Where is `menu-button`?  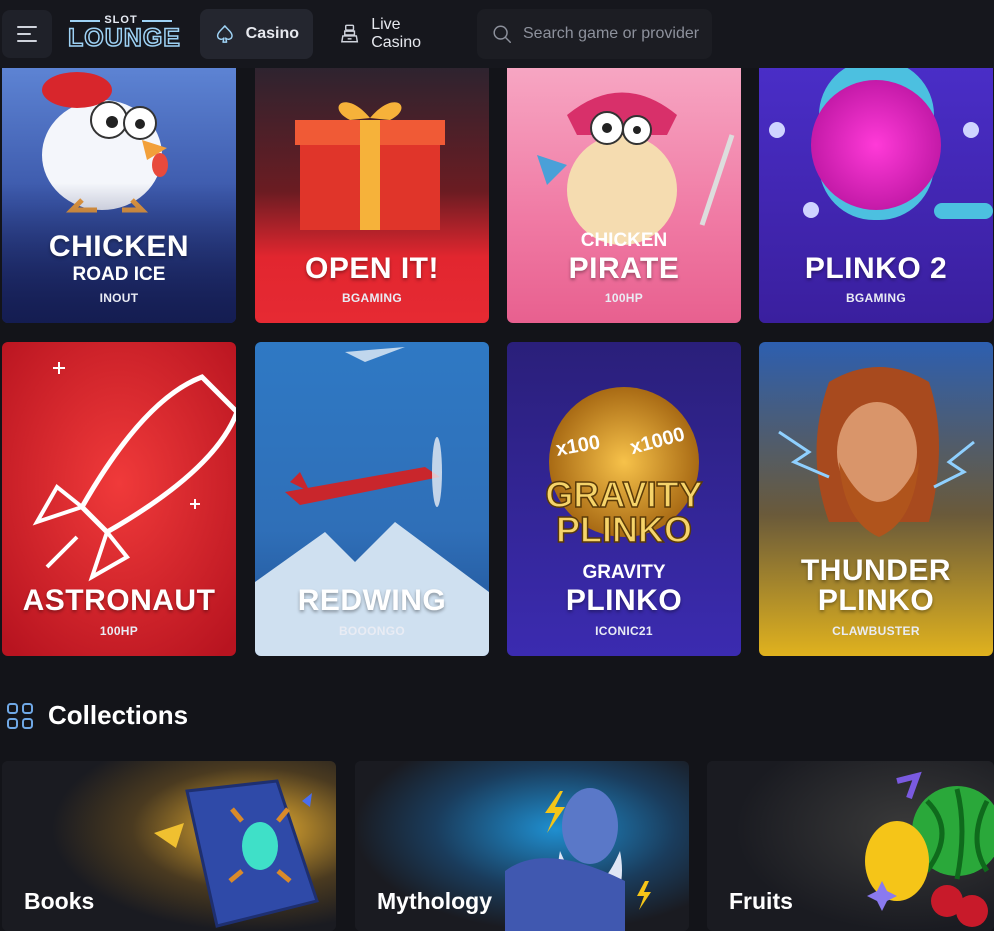 menu-button is located at coordinates (27, 34).